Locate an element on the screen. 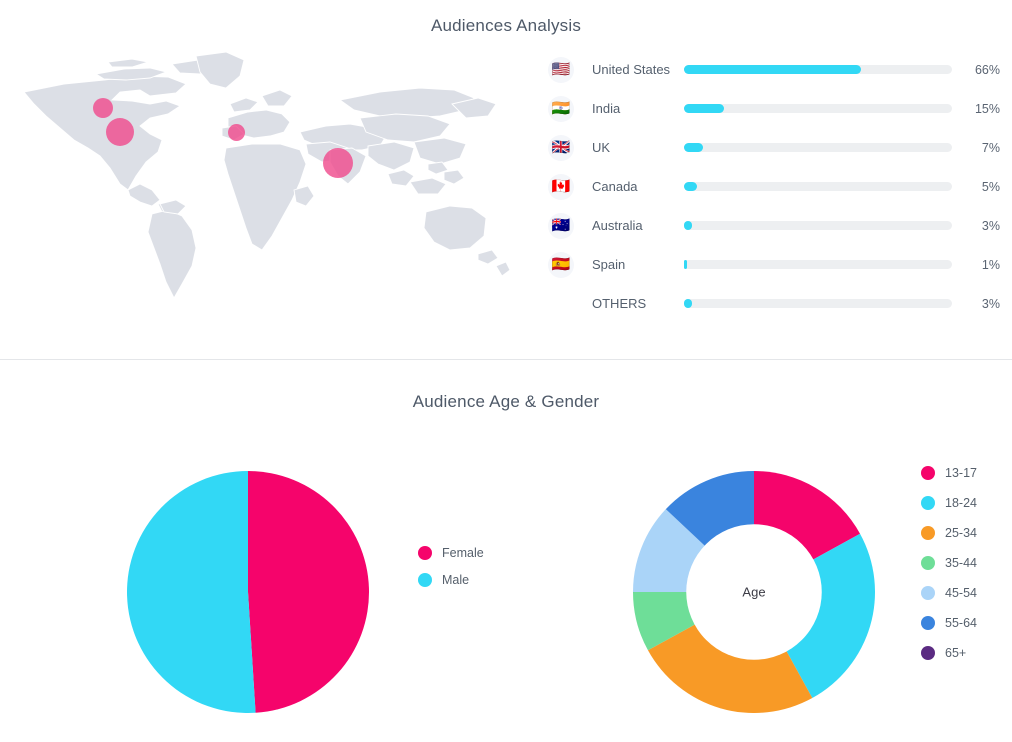  table-row: 🇦🇺 Australia 3% is located at coordinates (774, 225).